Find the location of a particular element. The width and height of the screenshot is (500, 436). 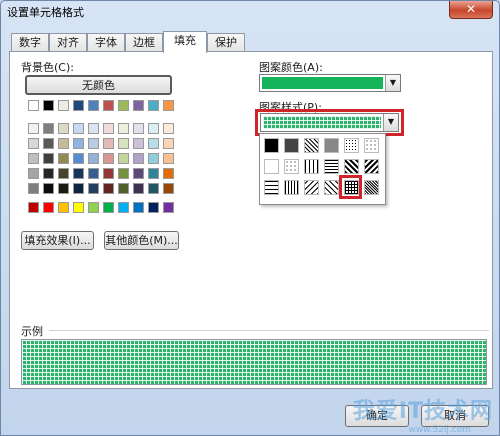

tab-alignment: 对齐 is located at coordinates (68, 42).